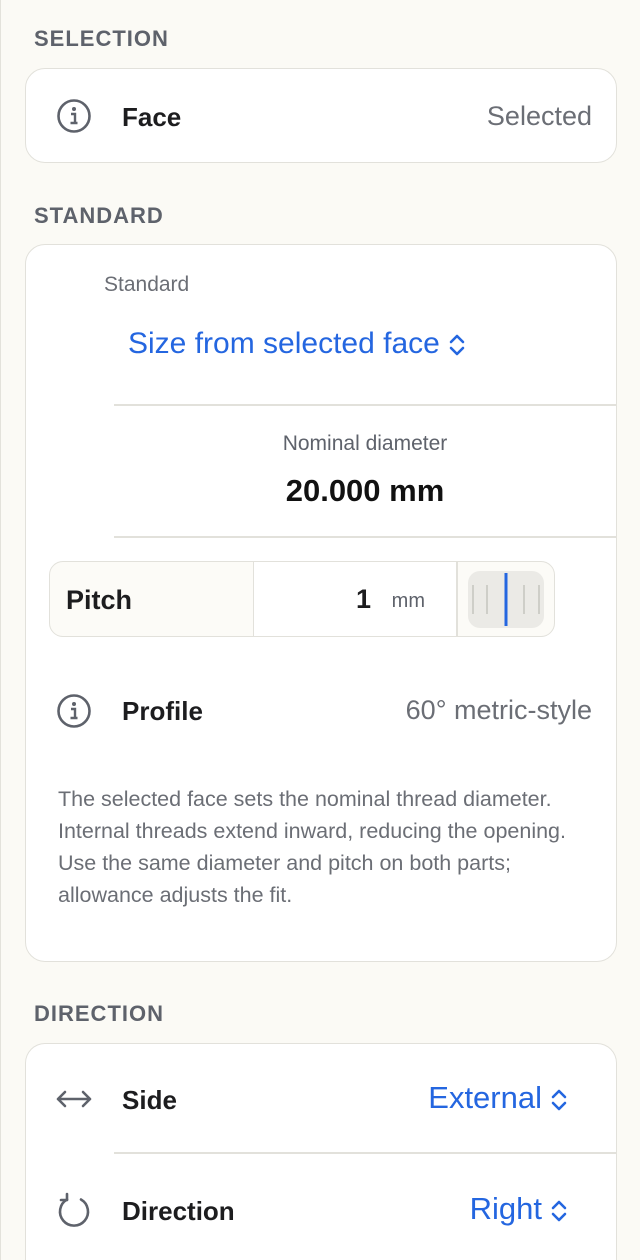 The image size is (640, 1260). What do you see at coordinates (147, 284) in the screenshot?
I see `standard-label: Standard` at bounding box center [147, 284].